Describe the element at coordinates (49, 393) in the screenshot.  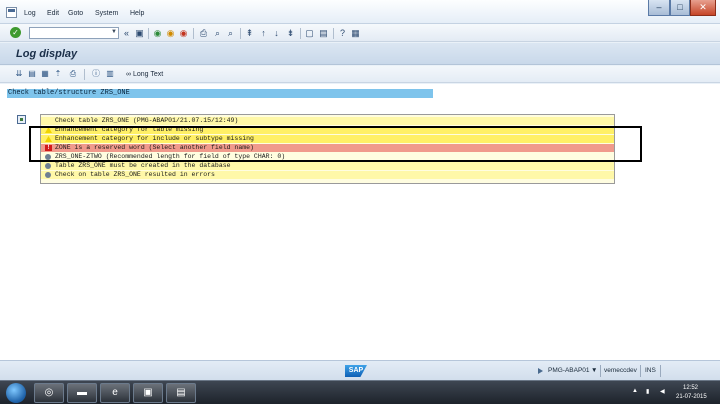
I see `chrome-icon: ◎` at that location.